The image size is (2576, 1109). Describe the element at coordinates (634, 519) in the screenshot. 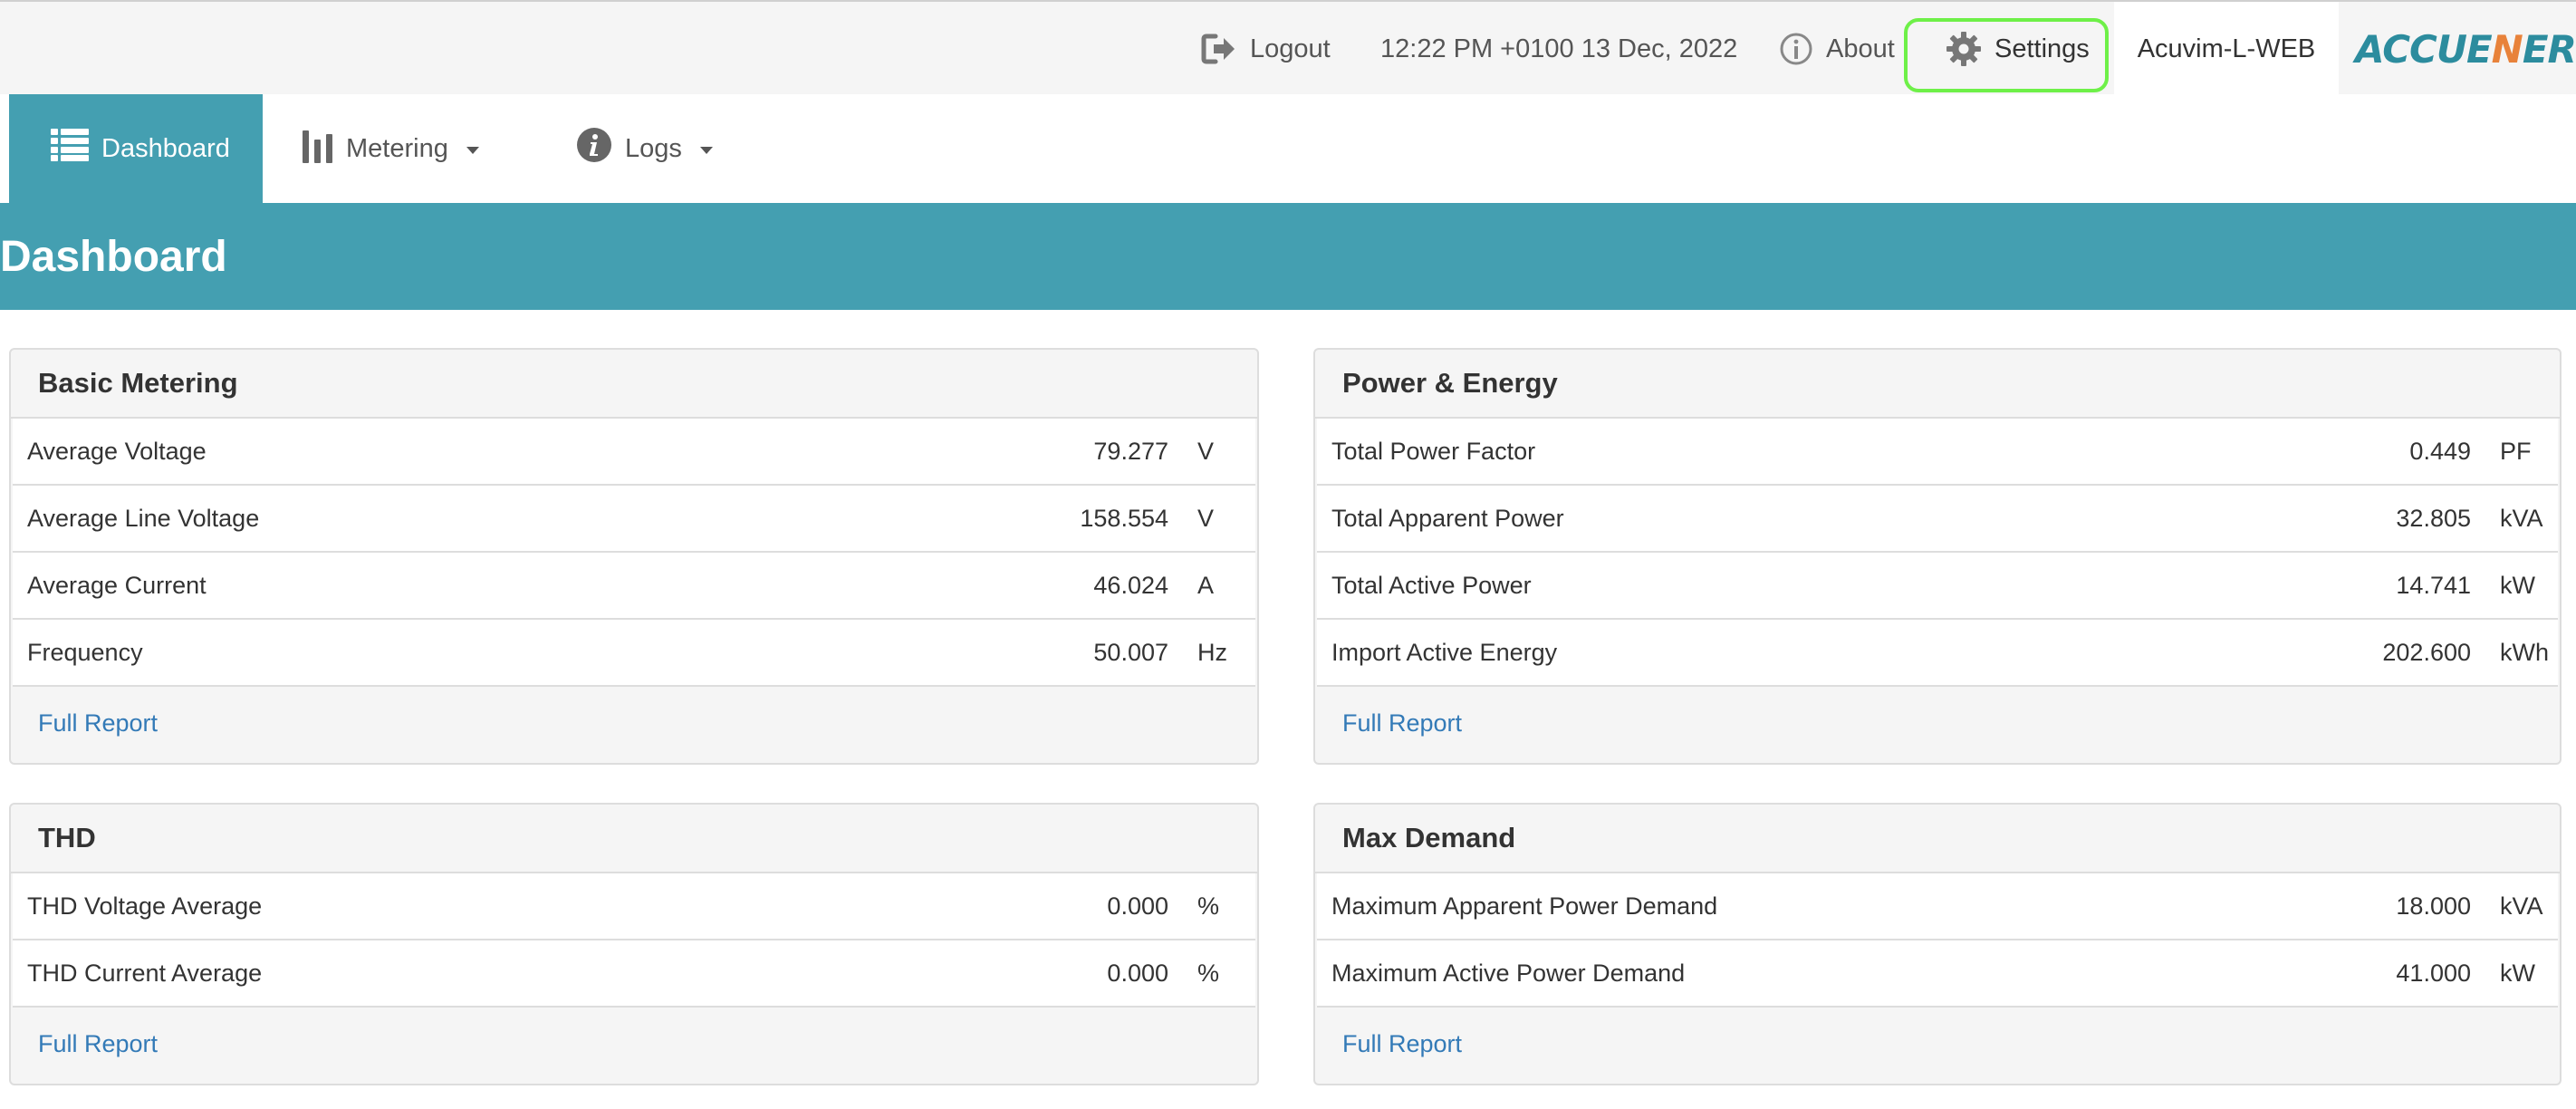

I see `table-row: Average Line Voltage 158.554 V` at that location.